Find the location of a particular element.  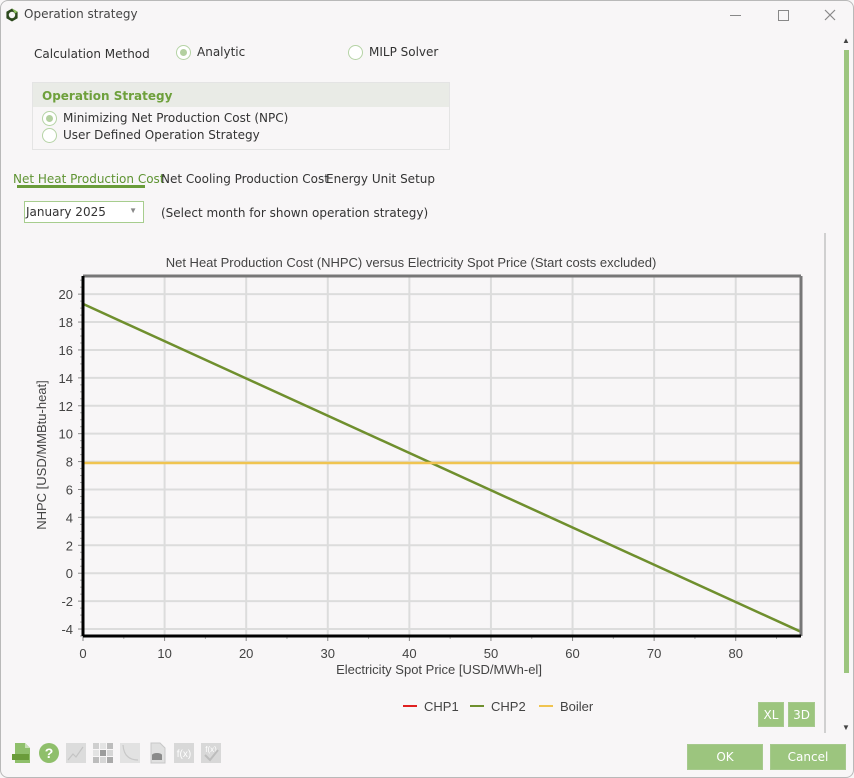

x-tick-label: 10 is located at coordinates (164, 653).